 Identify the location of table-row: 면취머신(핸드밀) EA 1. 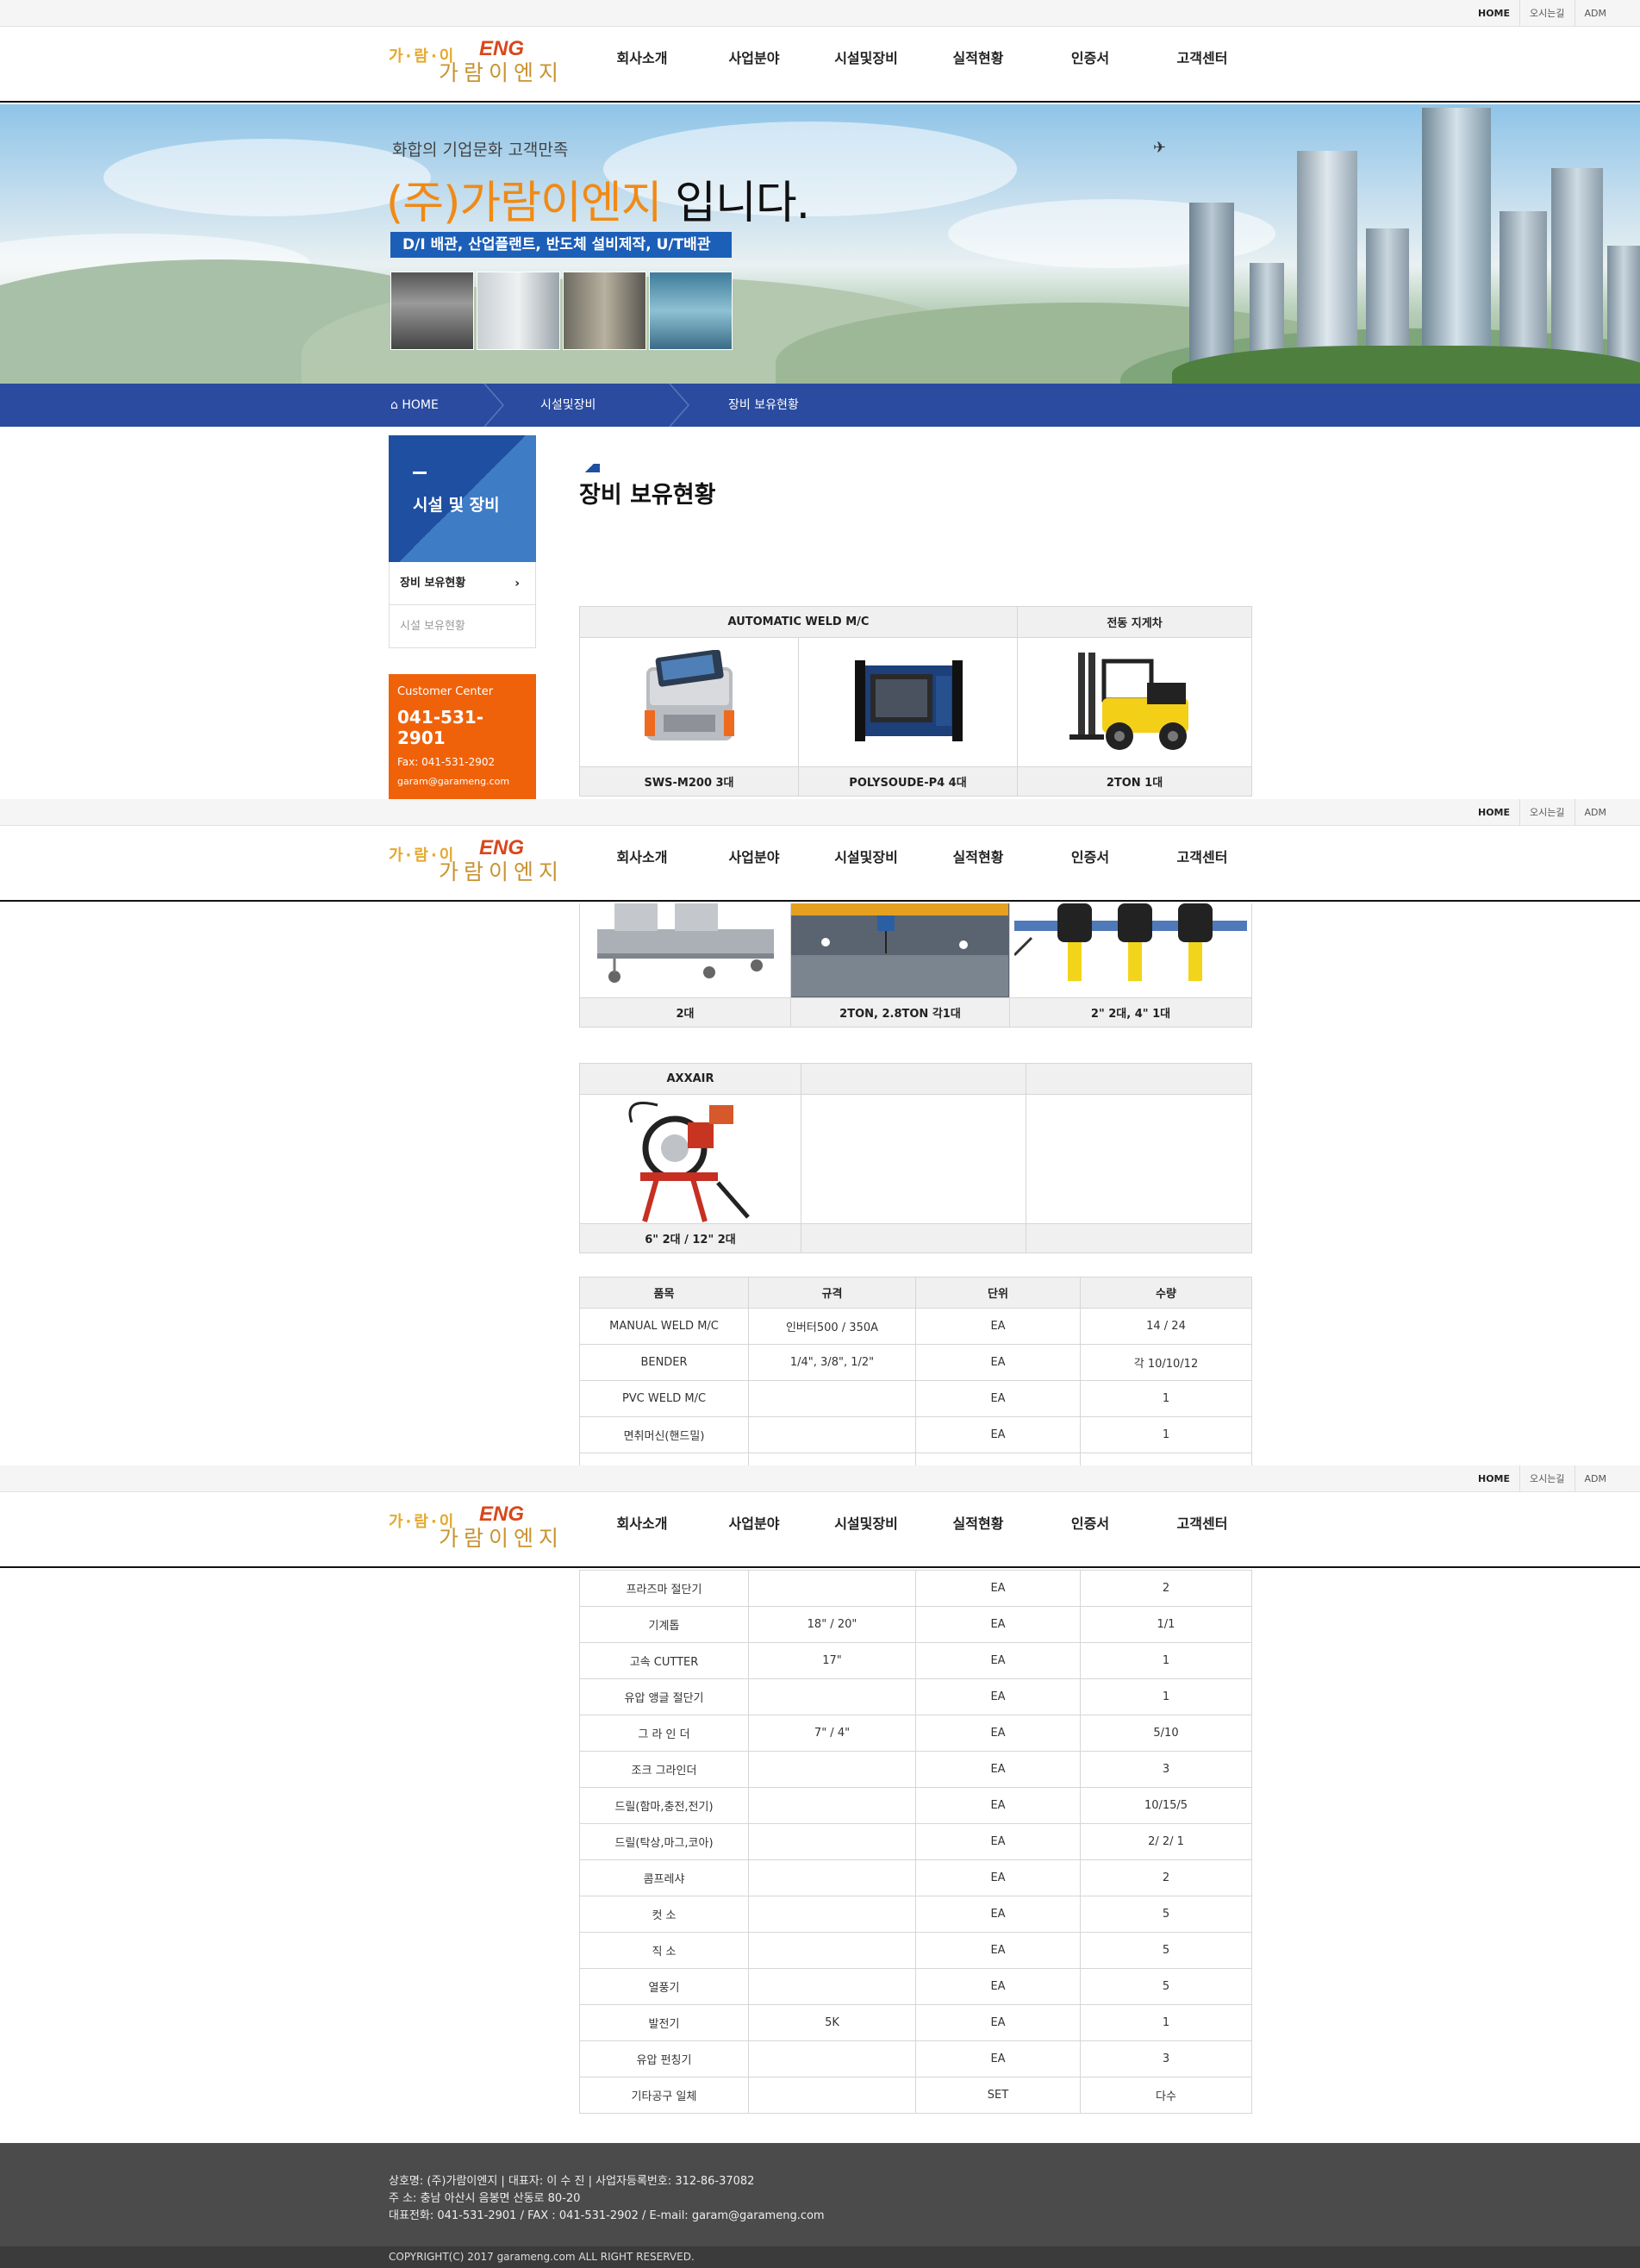
(915, 1434).